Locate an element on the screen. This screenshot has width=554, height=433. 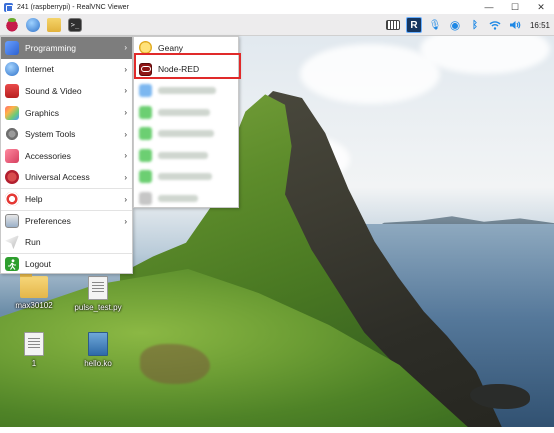
maximize-button: ☐ is located at coordinates (515, 7).